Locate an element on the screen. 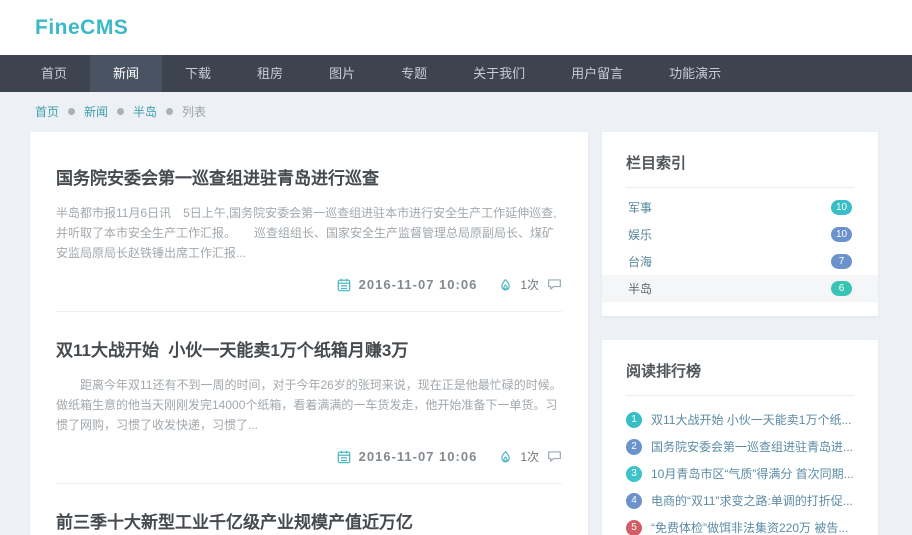  article-title-link: 前三季十大新型工业千亿级产业规模产值近万亿 is located at coordinates (309, 520).